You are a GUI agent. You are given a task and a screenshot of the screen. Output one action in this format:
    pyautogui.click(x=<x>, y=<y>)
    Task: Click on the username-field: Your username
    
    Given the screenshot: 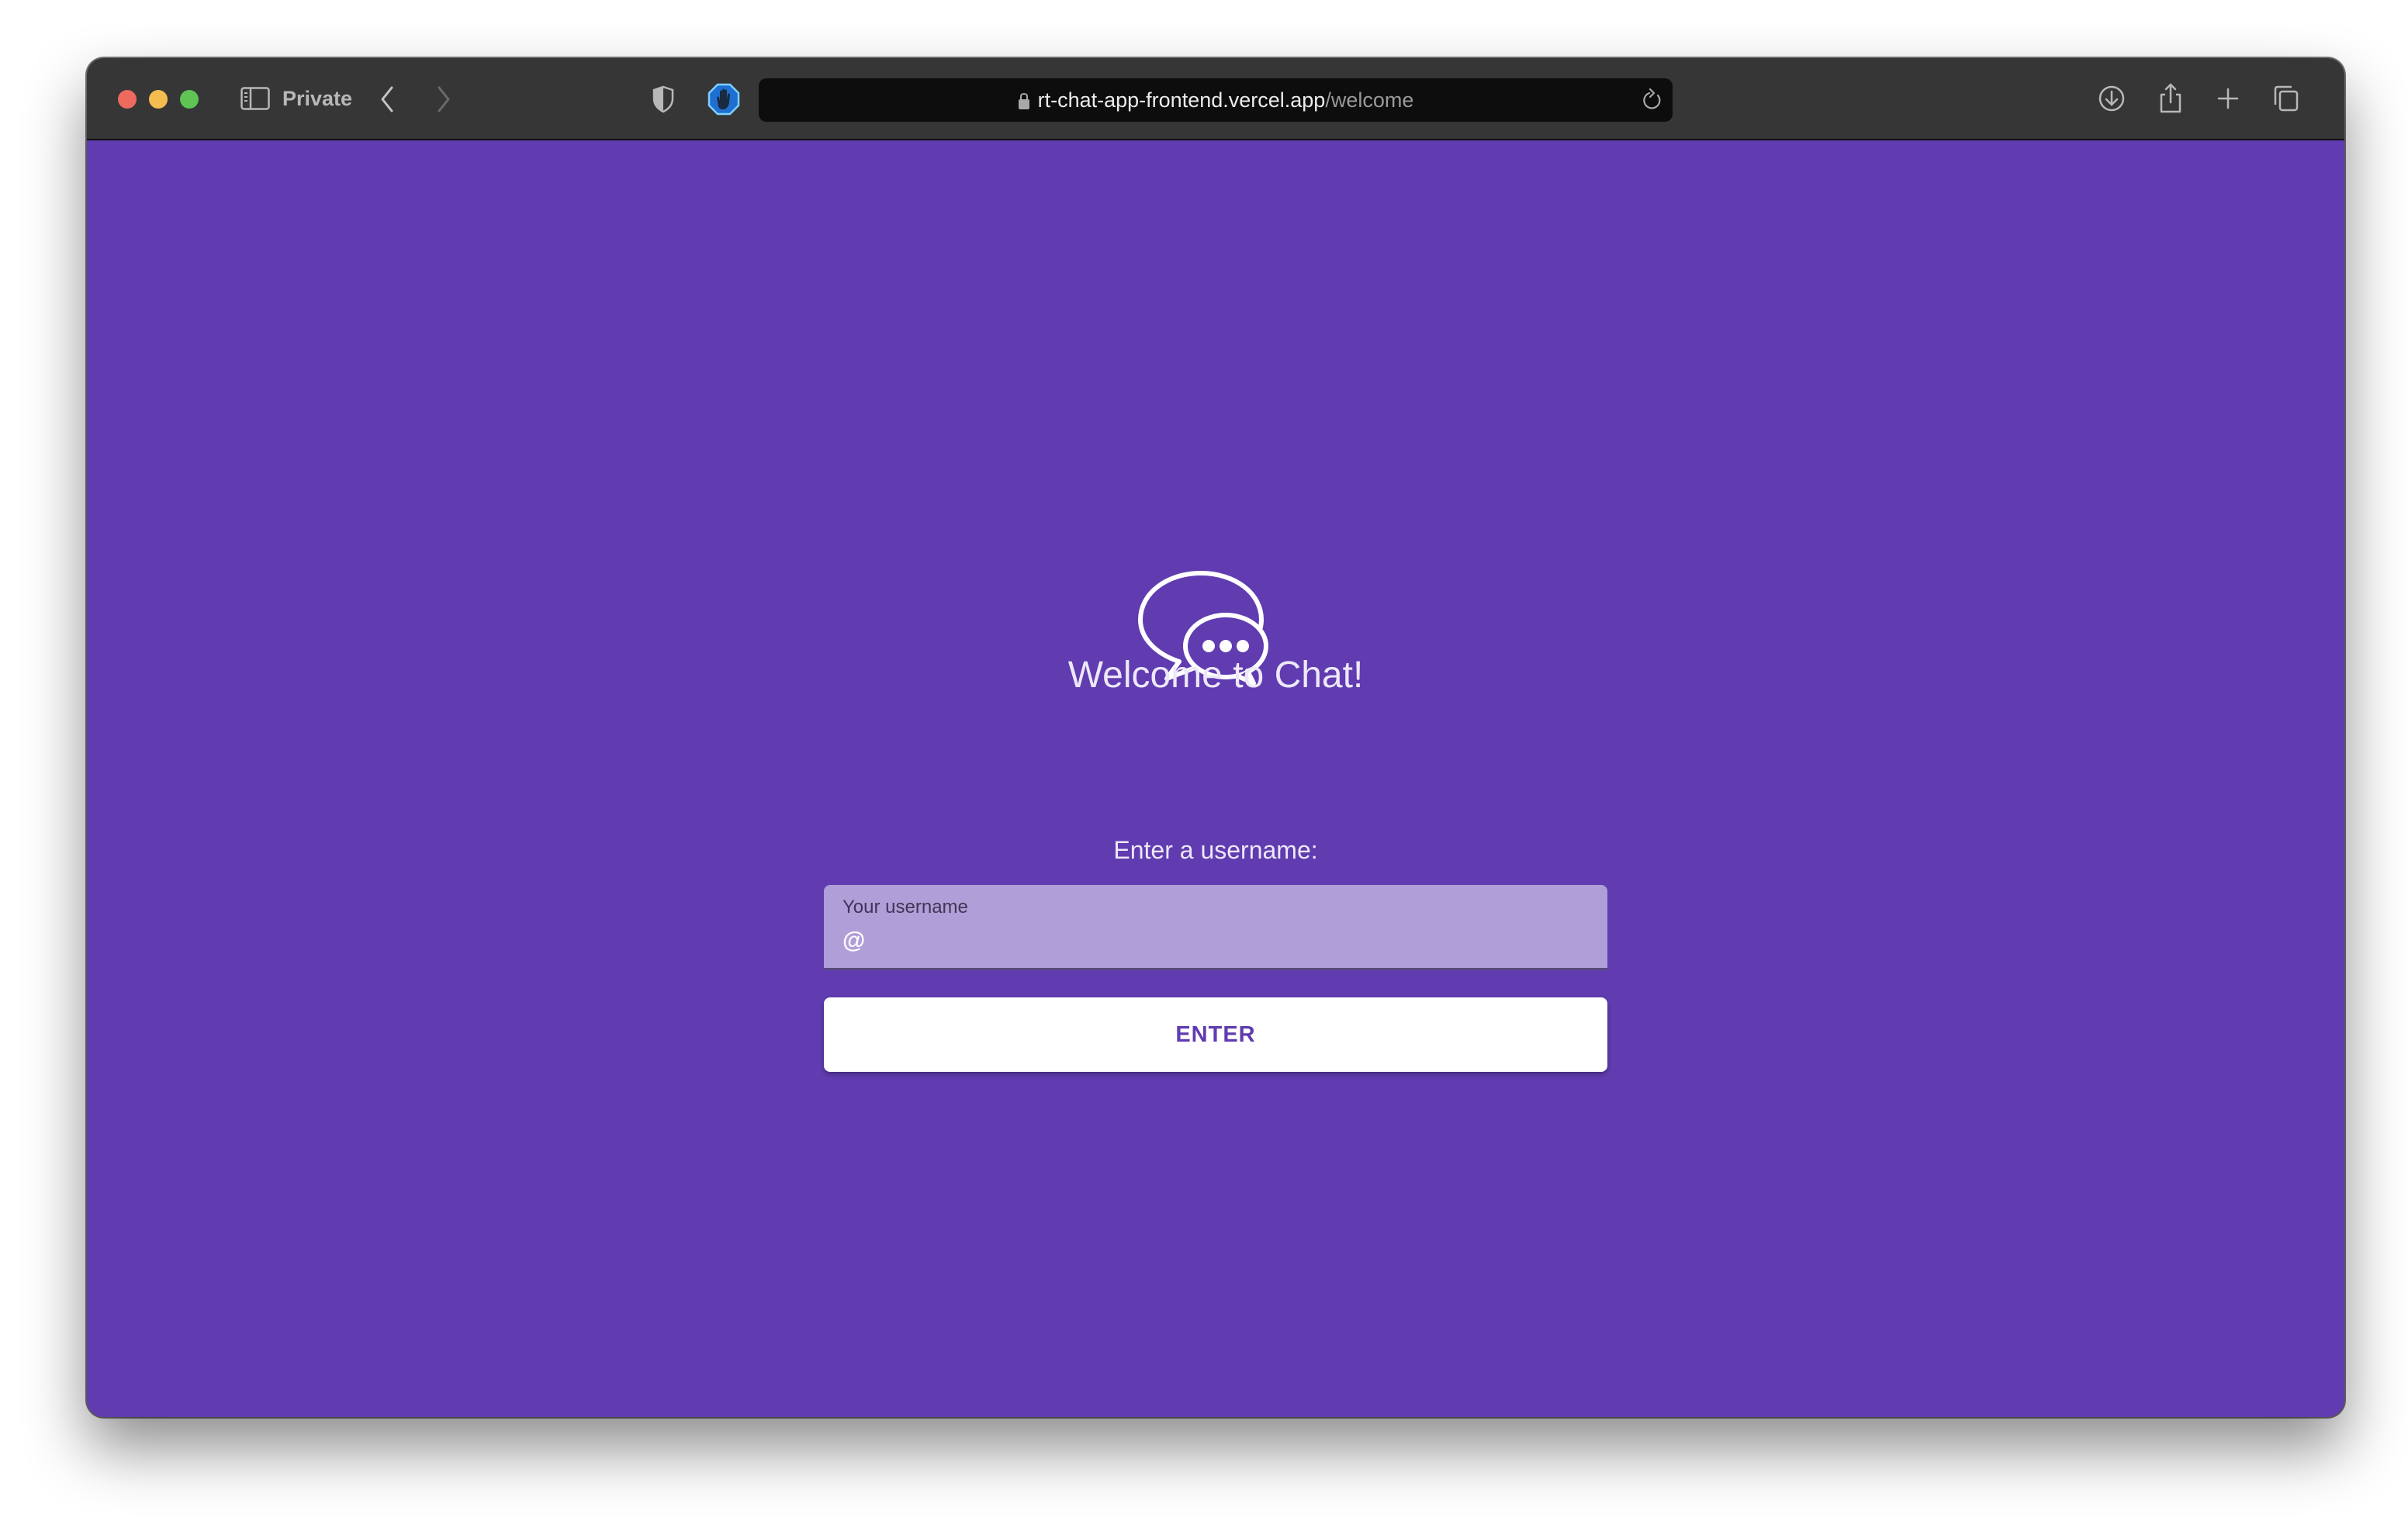 What is the action you would take?
    pyautogui.click(x=1215, y=927)
    